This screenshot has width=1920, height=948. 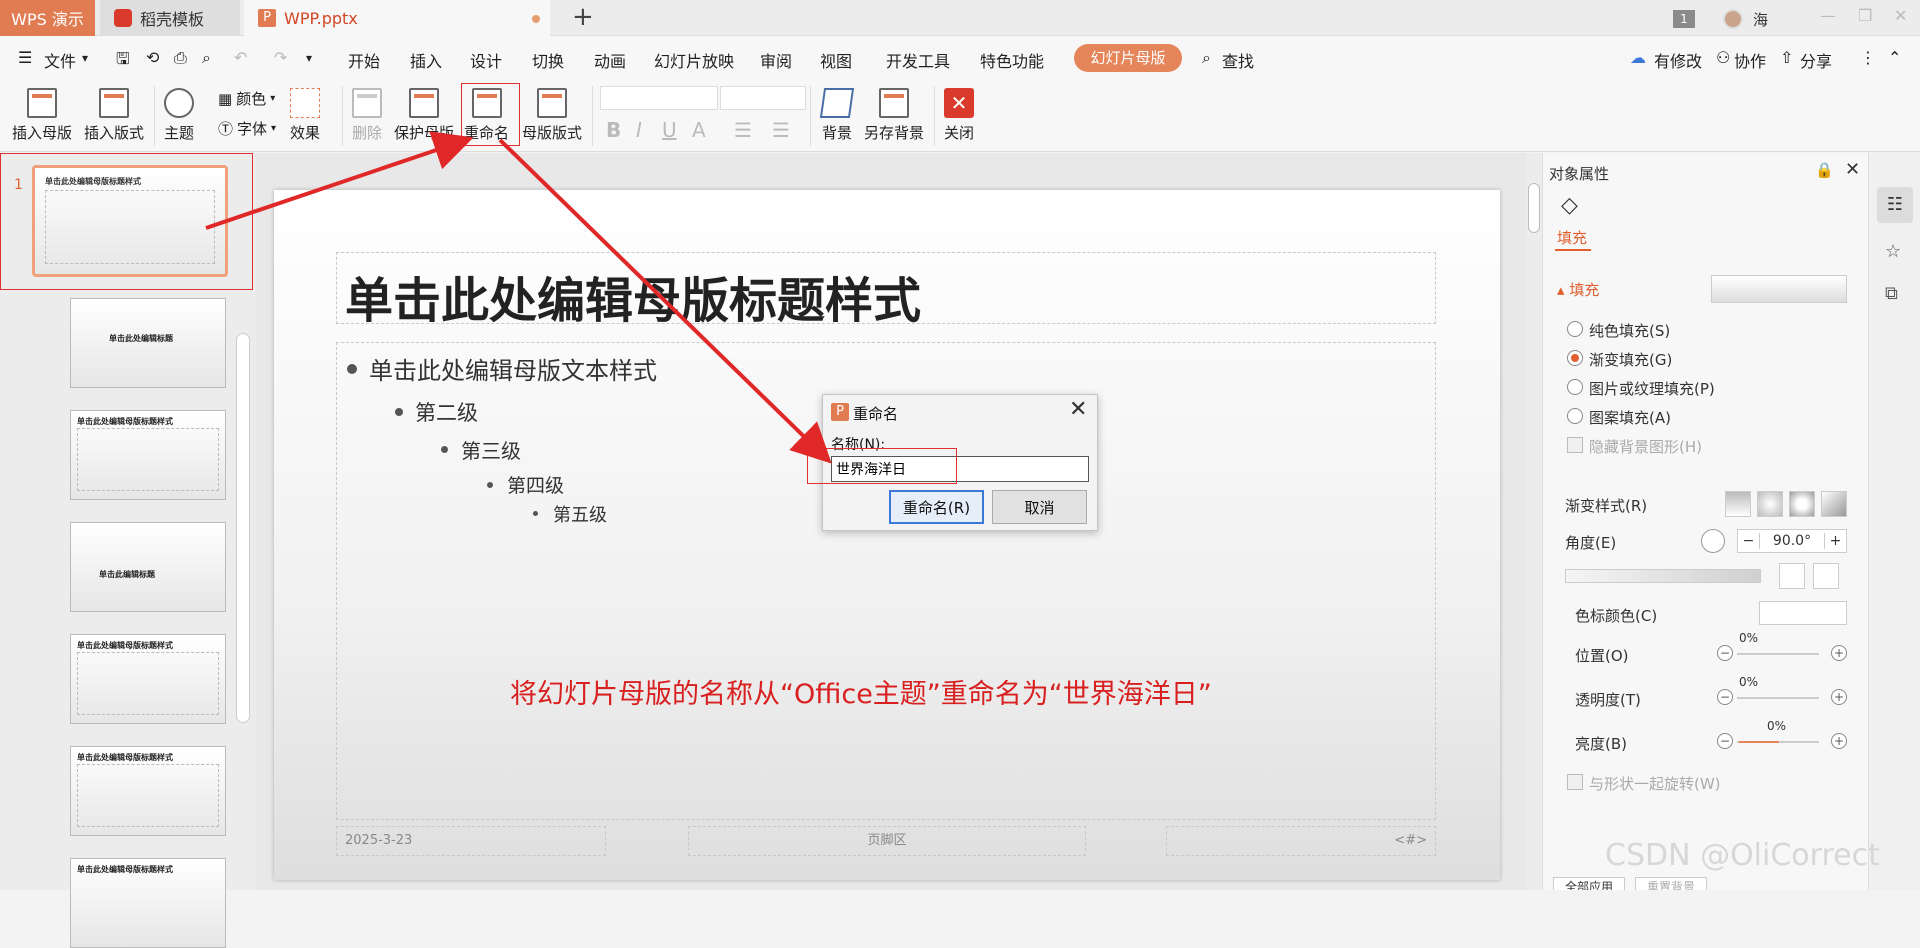 What do you see at coordinates (918, 60) in the screenshot?
I see `menu-developer: 开发工具` at bounding box center [918, 60].